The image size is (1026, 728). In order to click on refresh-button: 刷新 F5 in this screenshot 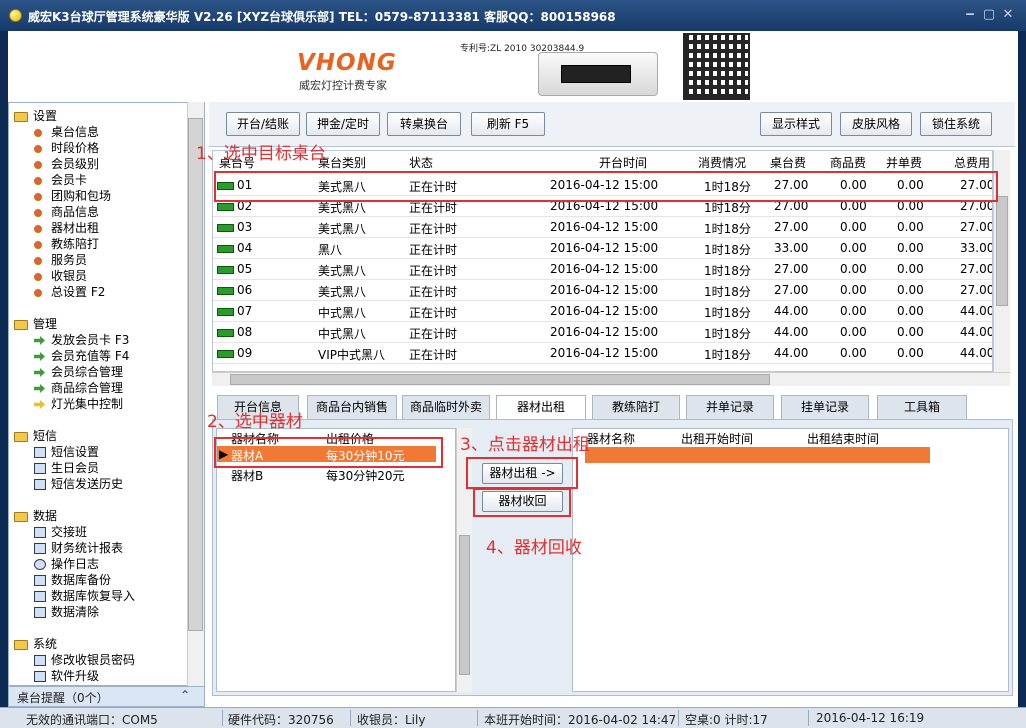, I will do `click(508, 124)`.